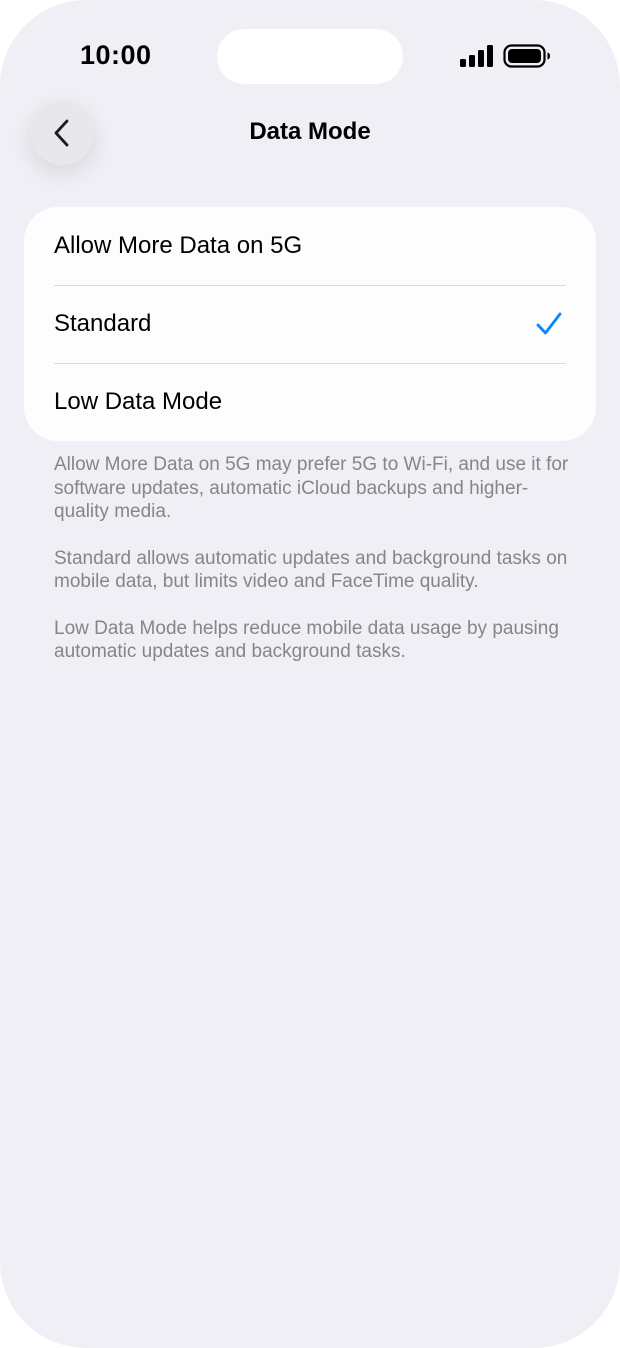 Image resolution: width=620 pixels, height=1348 pixels. I want to click on option-label: Standard, so click(103, 323).